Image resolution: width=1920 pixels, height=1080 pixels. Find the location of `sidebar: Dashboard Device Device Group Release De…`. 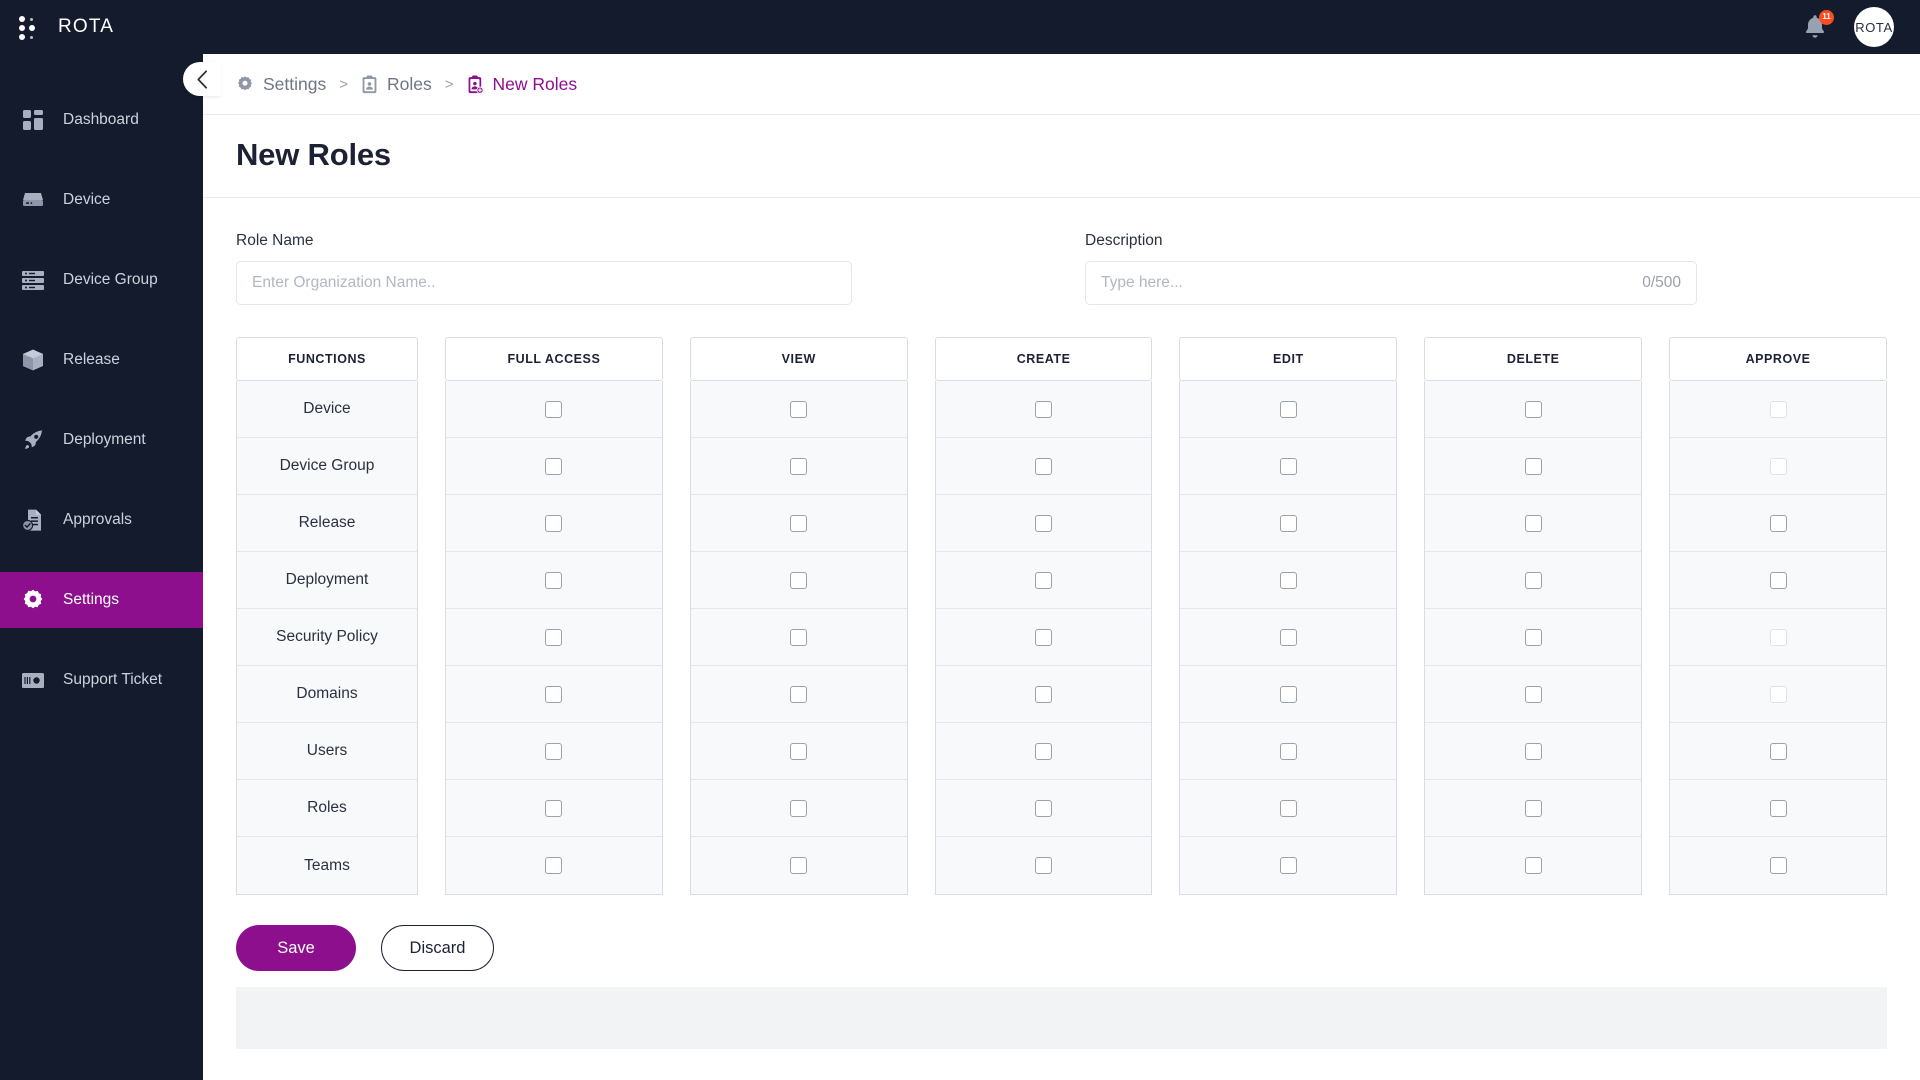

sidebar: Dashboard Device Device Group Release De… is located at coordinates (110, 567).